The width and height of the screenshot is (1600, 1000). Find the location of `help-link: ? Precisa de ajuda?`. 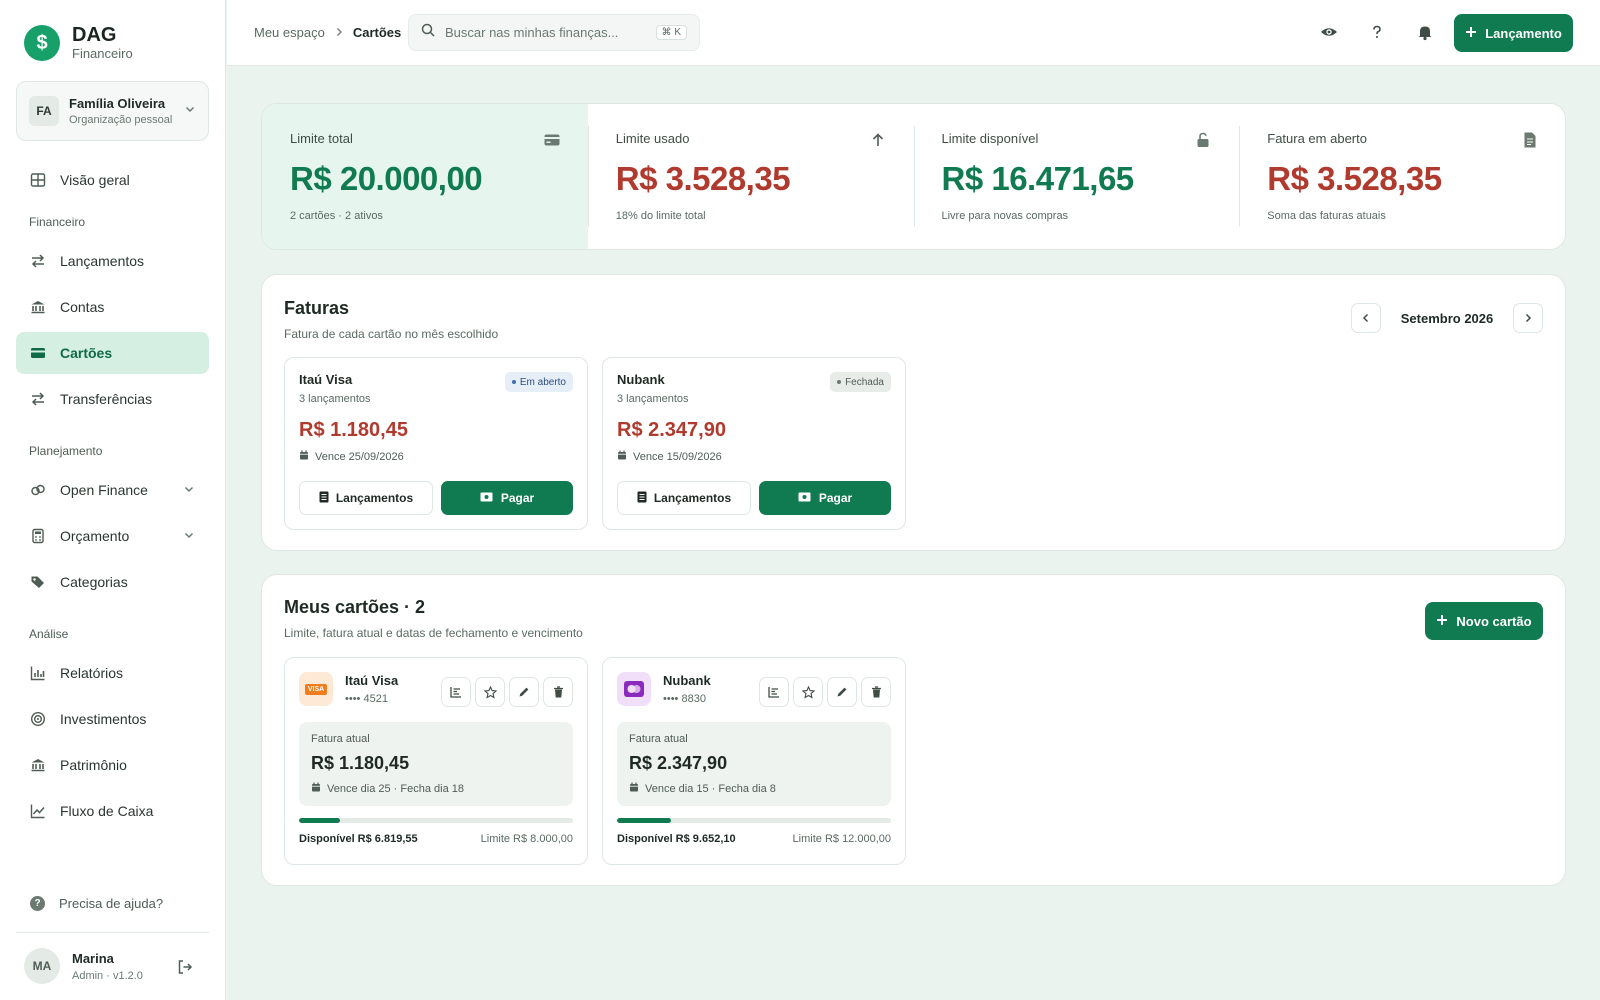

help-link: ? Precisa de ajuda? is located at coordinates (96, 903).